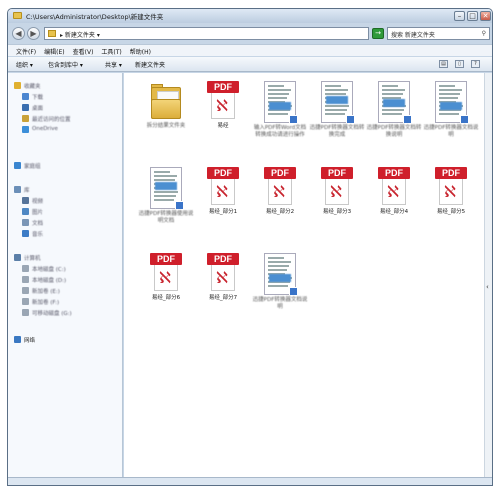  Describe the element at coordinates (52, 314) in the screenshot. I see `sidebar-item-label: 可移动磁盘 (G:)` at that location.